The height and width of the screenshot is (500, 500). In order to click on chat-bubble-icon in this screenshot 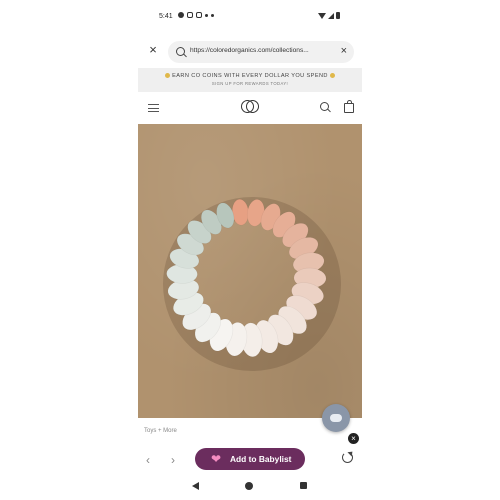, I will do `click(181, 15)`.